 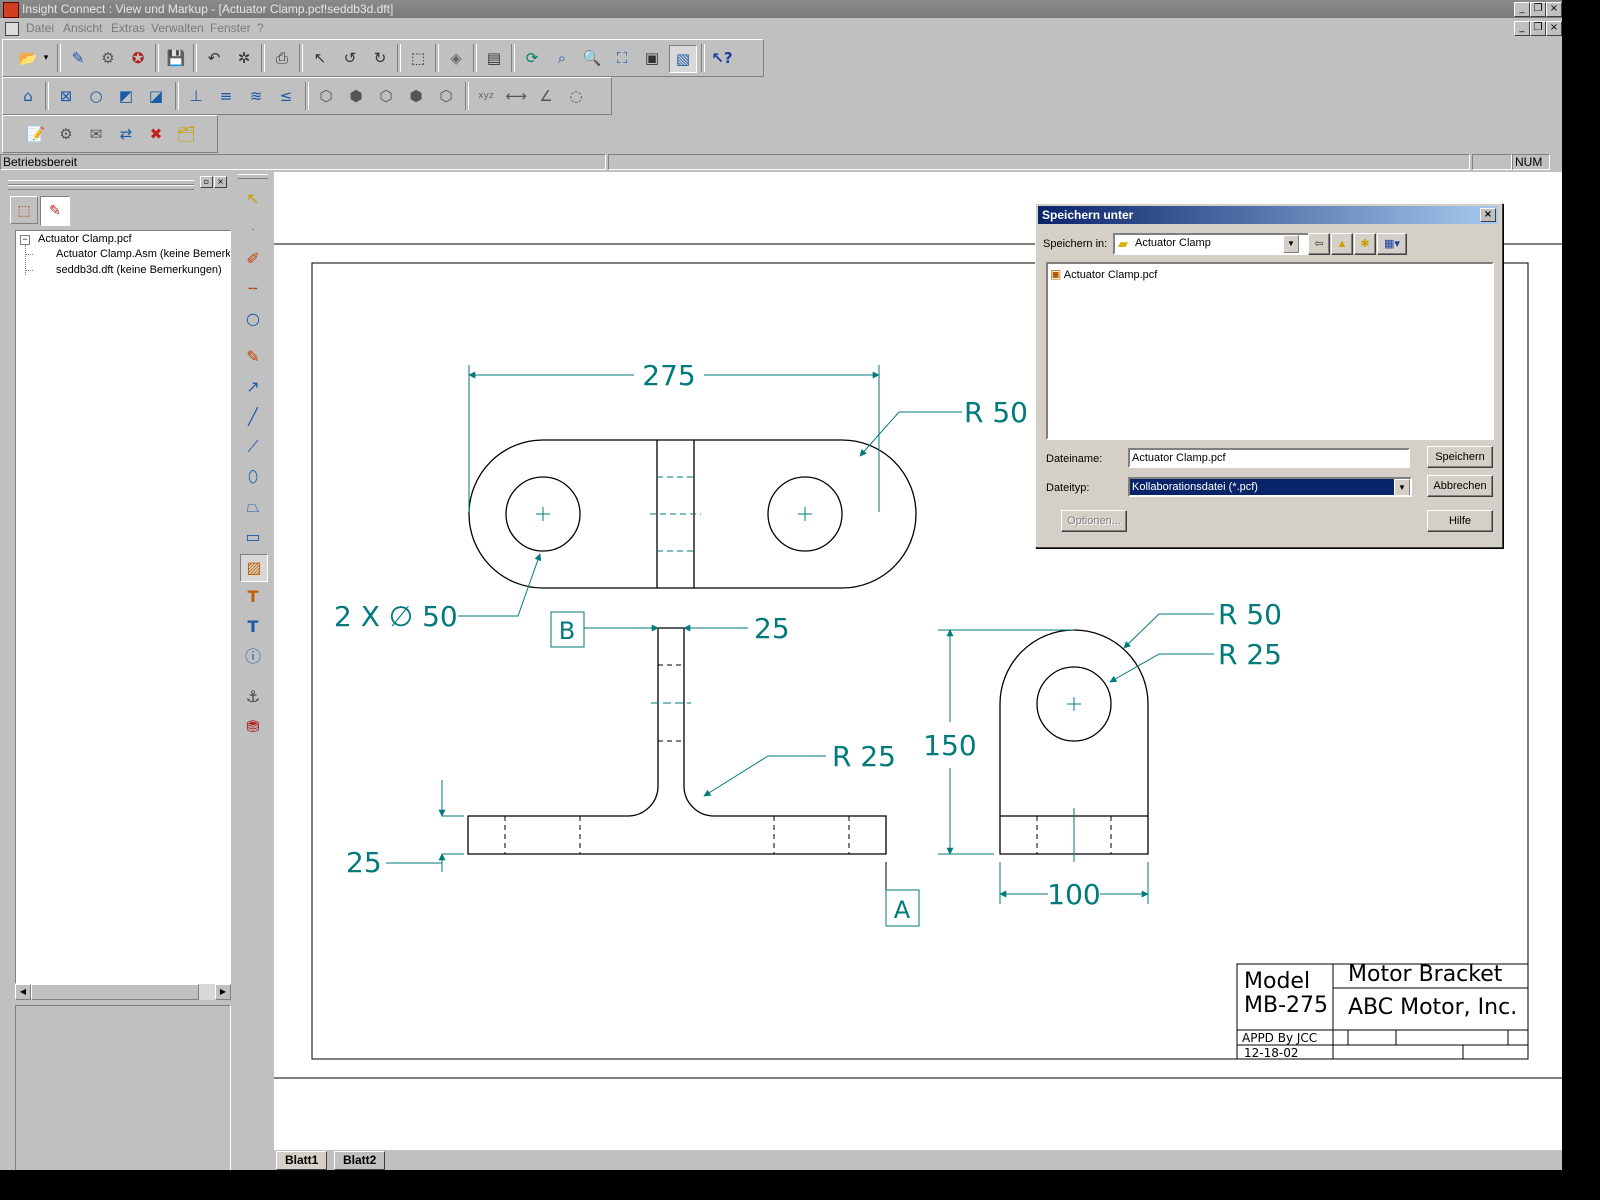 What do you see at coordinates (108, 58) in the screenshot?
I see `review-icon: ⚙` at bounding box center [108, 58].